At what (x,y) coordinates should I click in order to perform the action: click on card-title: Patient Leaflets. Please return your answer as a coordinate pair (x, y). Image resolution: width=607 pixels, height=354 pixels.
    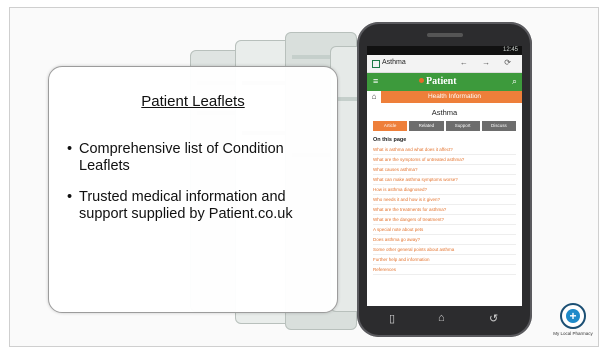
    Looking at the image, I should click on (193, 101).